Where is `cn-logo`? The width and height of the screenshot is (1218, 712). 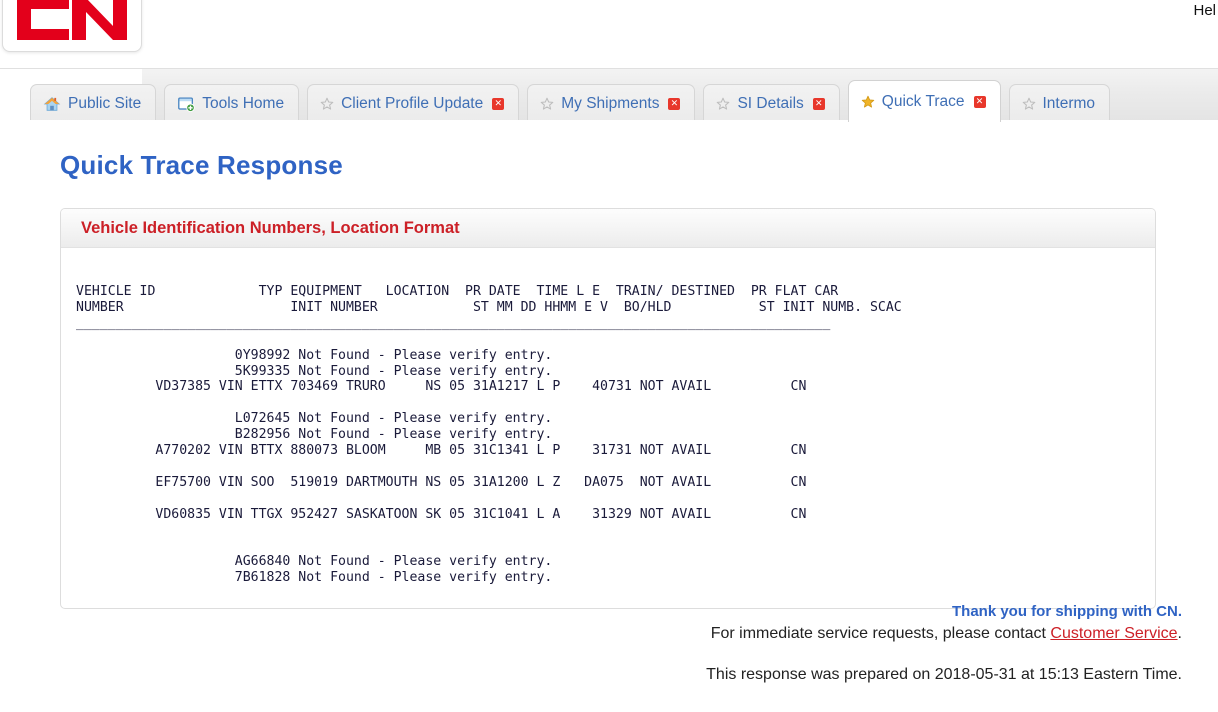 cn-logo is located at coordinates (72, 26).